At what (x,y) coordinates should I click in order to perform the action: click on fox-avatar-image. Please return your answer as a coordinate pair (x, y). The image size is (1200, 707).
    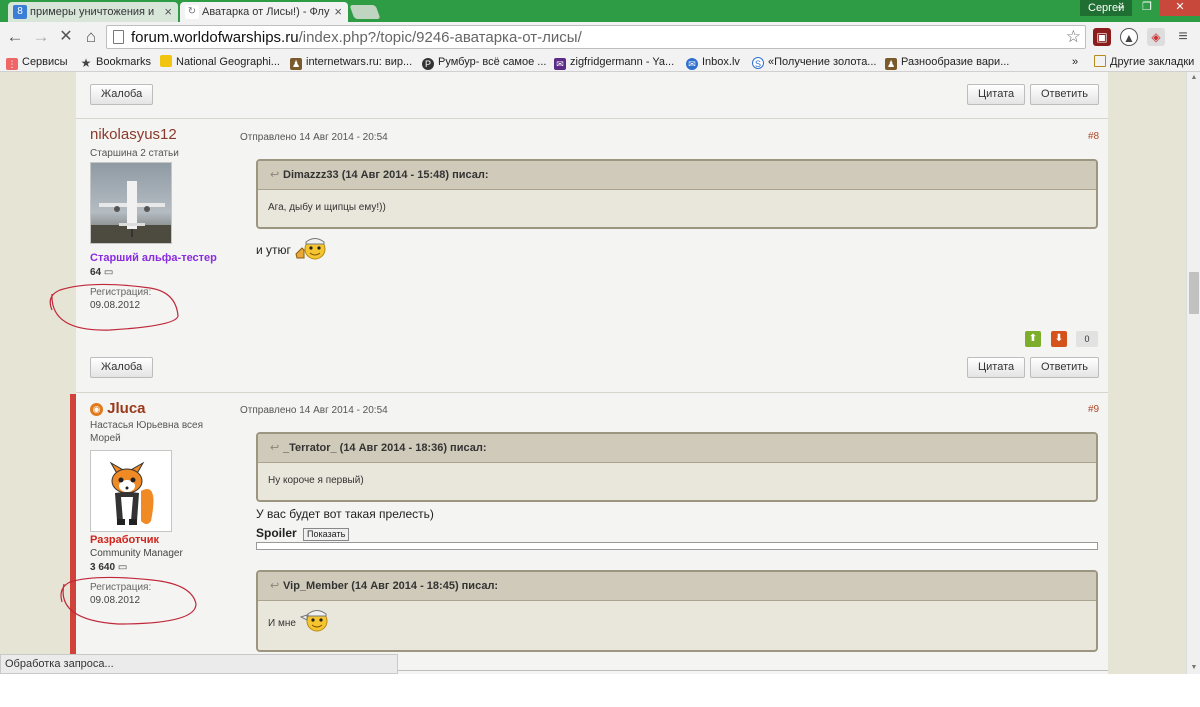
    Looking at the image, I should click on (131, 491).